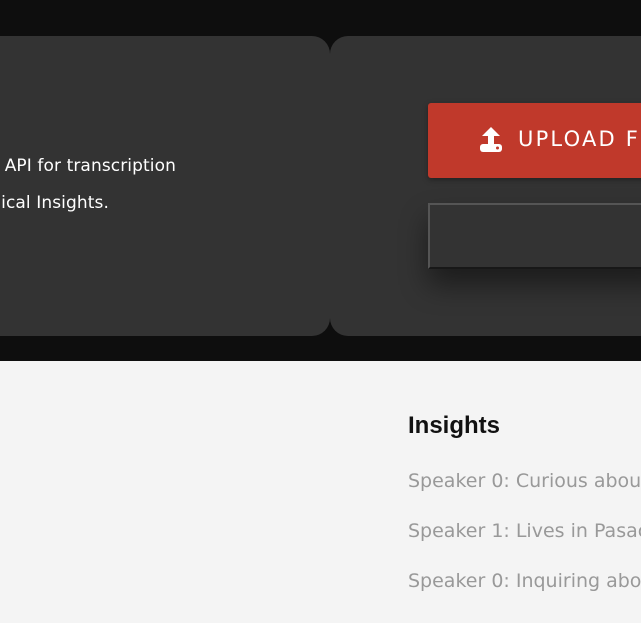  Describe the element at coordinates (534, 236) in the screenshot. I see `file-input-field` at that location.